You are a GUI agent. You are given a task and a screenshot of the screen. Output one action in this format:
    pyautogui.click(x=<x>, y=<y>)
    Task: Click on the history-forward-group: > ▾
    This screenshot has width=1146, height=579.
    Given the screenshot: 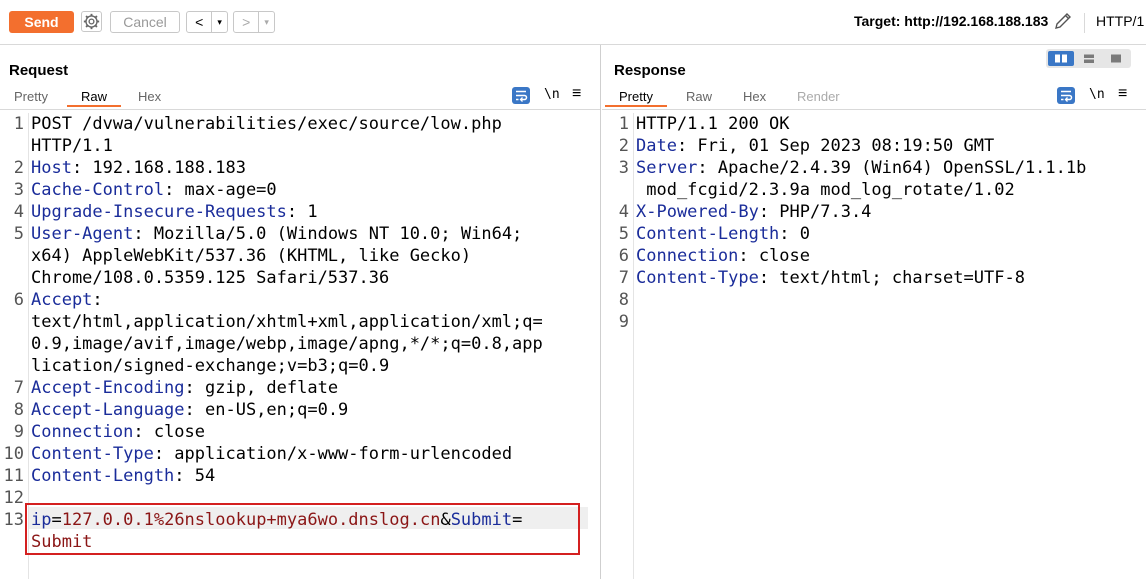 What is the action you would take?
    pyautogui.click(x=254, y=22)
    